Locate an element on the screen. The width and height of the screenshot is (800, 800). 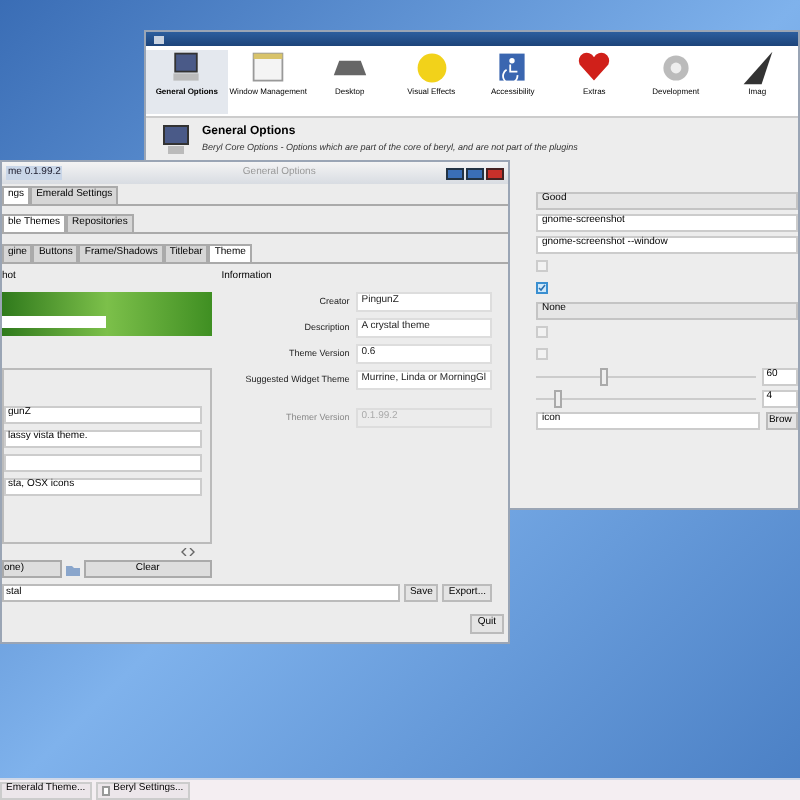
gear-icon is located at coordinates (675, 68).